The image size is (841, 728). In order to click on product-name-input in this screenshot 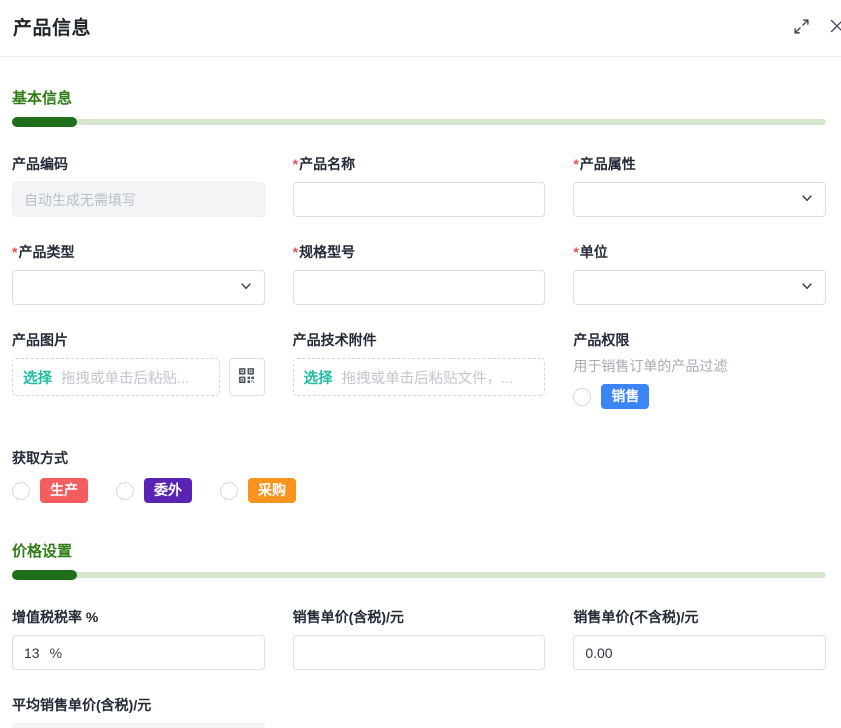, I will do `click(419, 199)`.